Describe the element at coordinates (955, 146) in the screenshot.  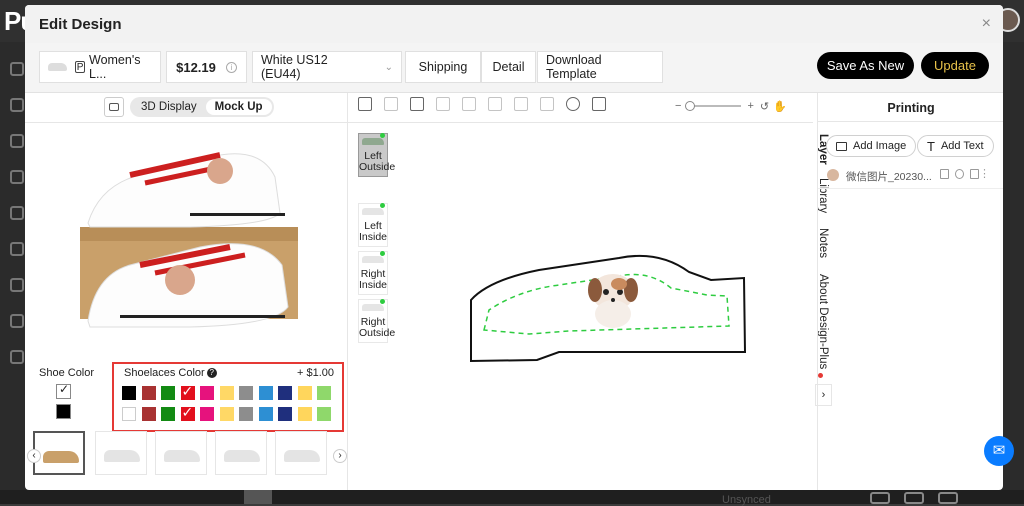
I see `add-text-button: T Add Text` at that location.